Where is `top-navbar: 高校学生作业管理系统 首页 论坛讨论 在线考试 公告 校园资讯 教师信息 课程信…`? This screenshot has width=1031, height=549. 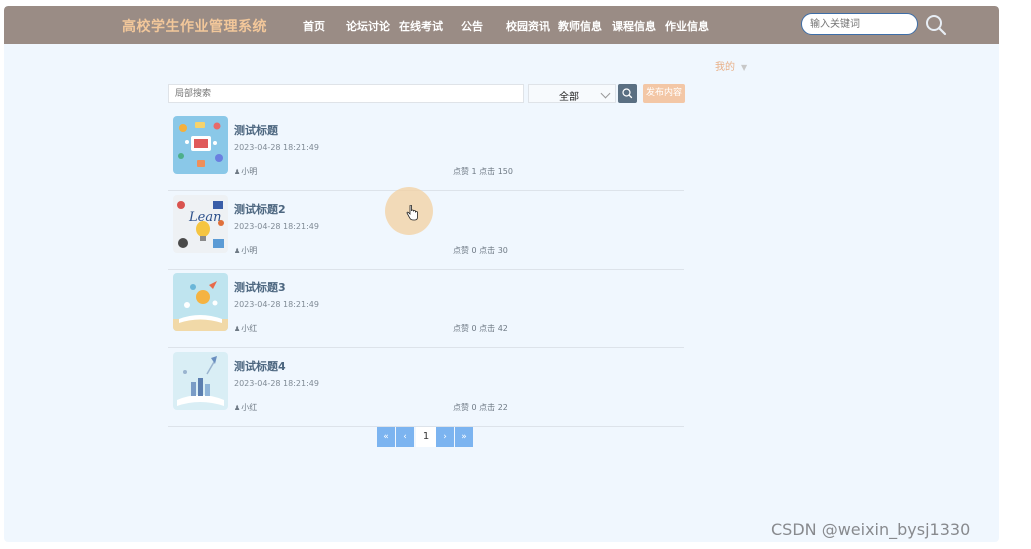
top-navbar: 高校学生作业管理系统 首页 论坛讨论 在线考试 公告 校园资讯 教师信息 课程信… is located at coordinates (501, 25).